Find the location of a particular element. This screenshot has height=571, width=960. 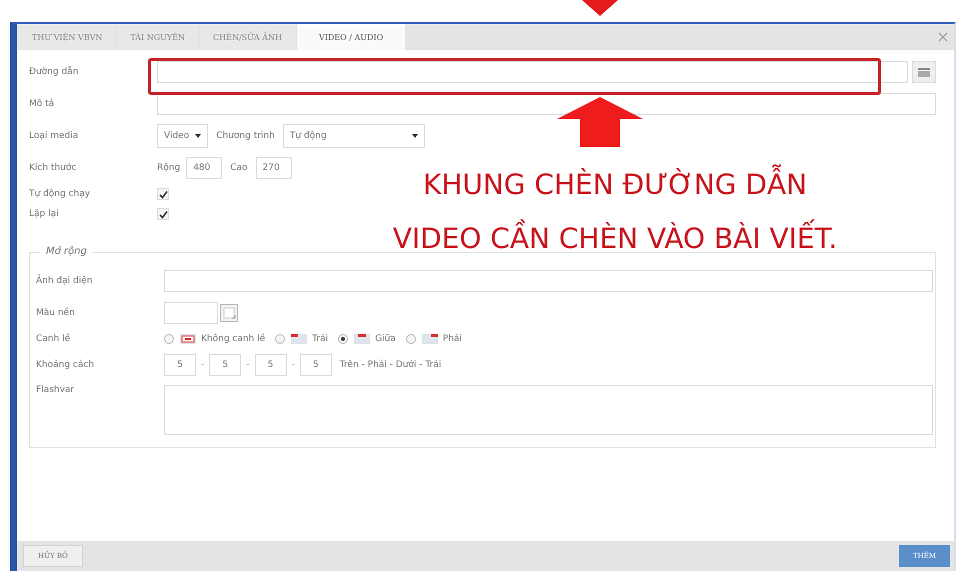

width-field: 480 is located at coordinates (204, 168).